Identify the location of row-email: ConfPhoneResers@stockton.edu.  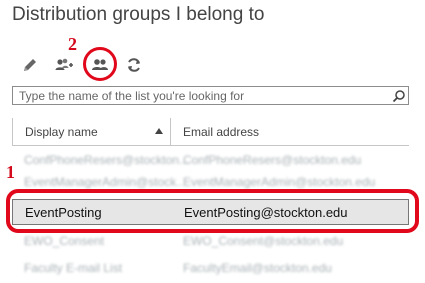
(272, 160).